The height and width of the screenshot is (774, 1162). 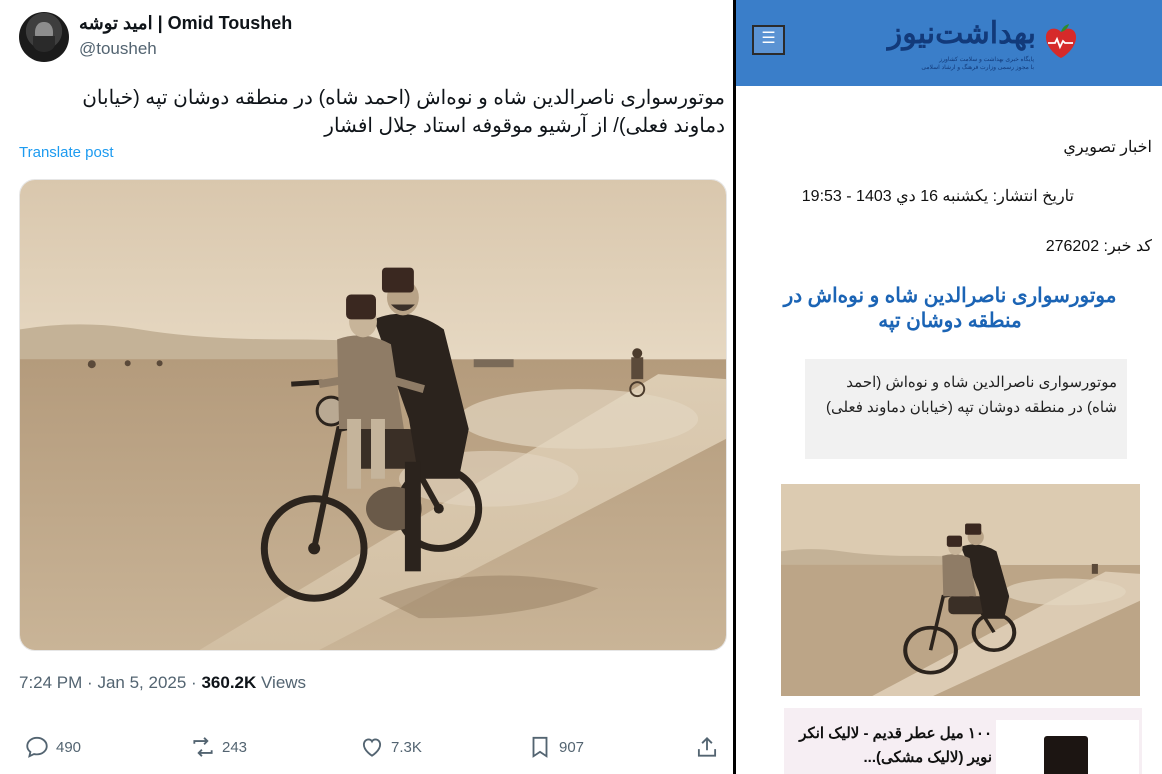 What do you see at coordinates (1061, 41) in the screenshot?
I see `apple-heart-icon` at bounding box center [1061, 41].